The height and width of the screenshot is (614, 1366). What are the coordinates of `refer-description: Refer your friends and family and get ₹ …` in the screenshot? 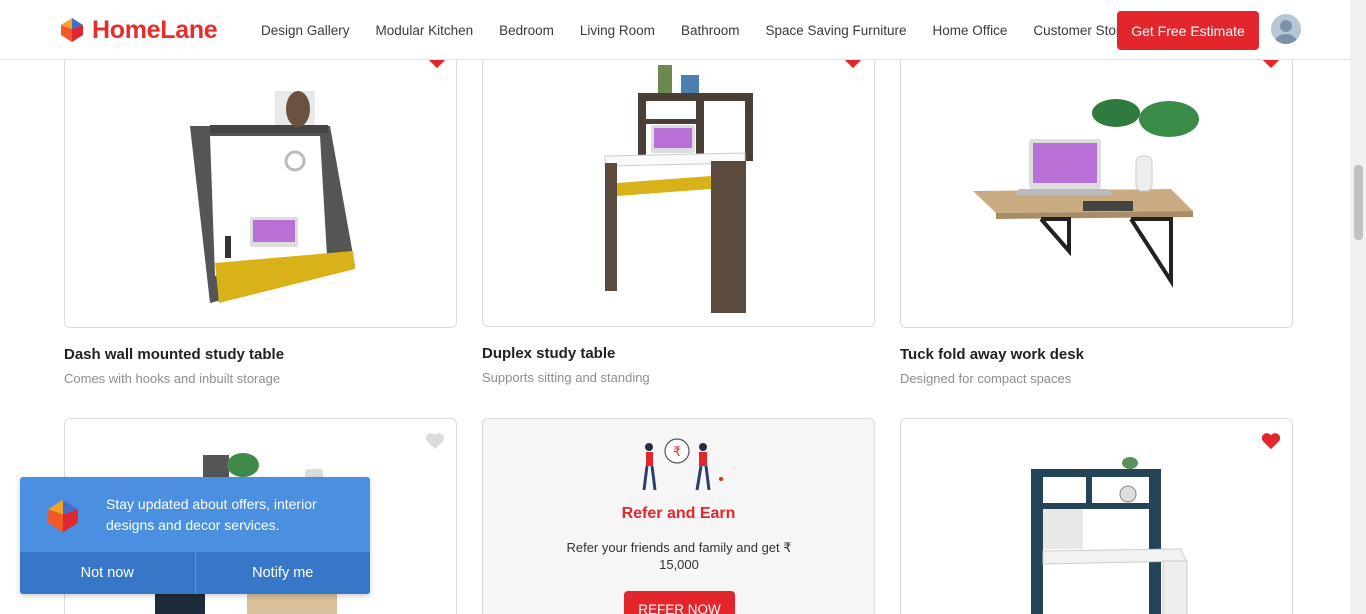 It's located at (679, 556).